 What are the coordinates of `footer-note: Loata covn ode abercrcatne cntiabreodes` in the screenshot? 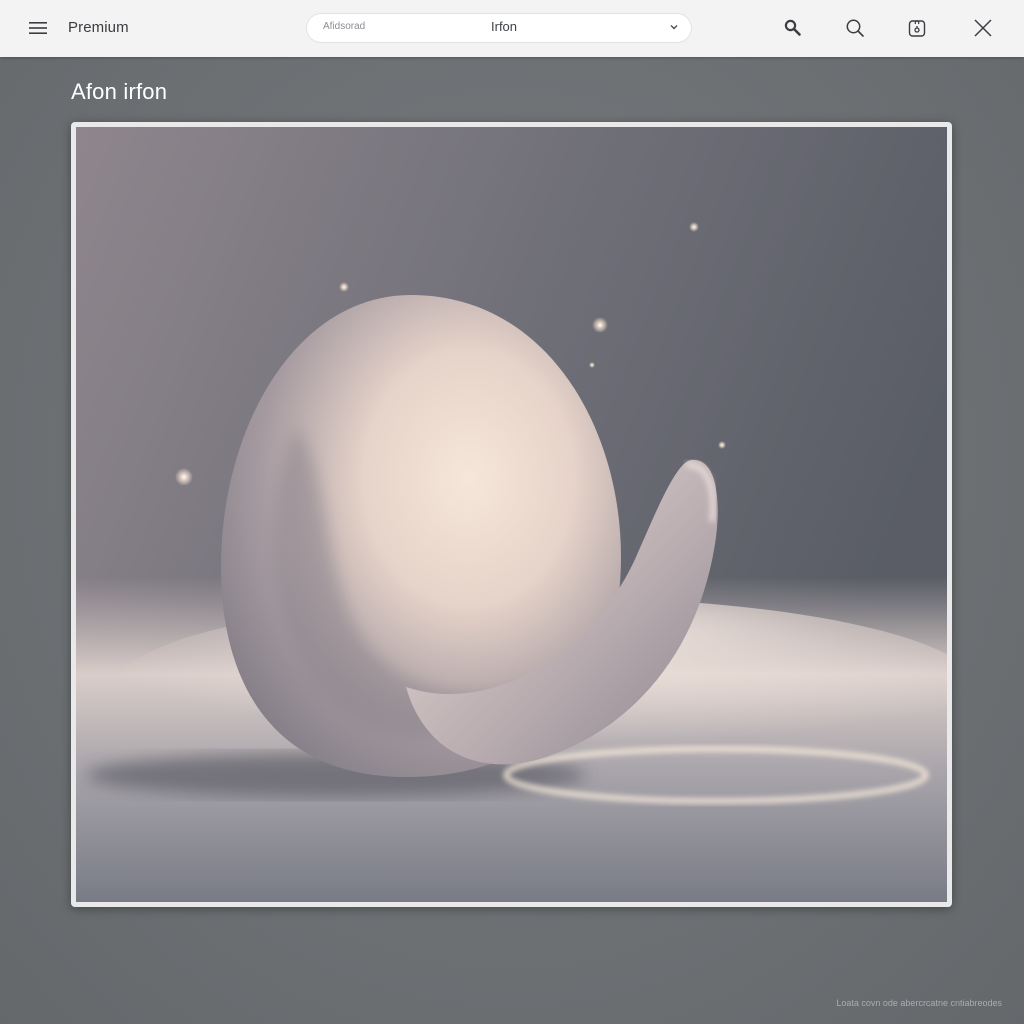 It's located at (919, 1003).